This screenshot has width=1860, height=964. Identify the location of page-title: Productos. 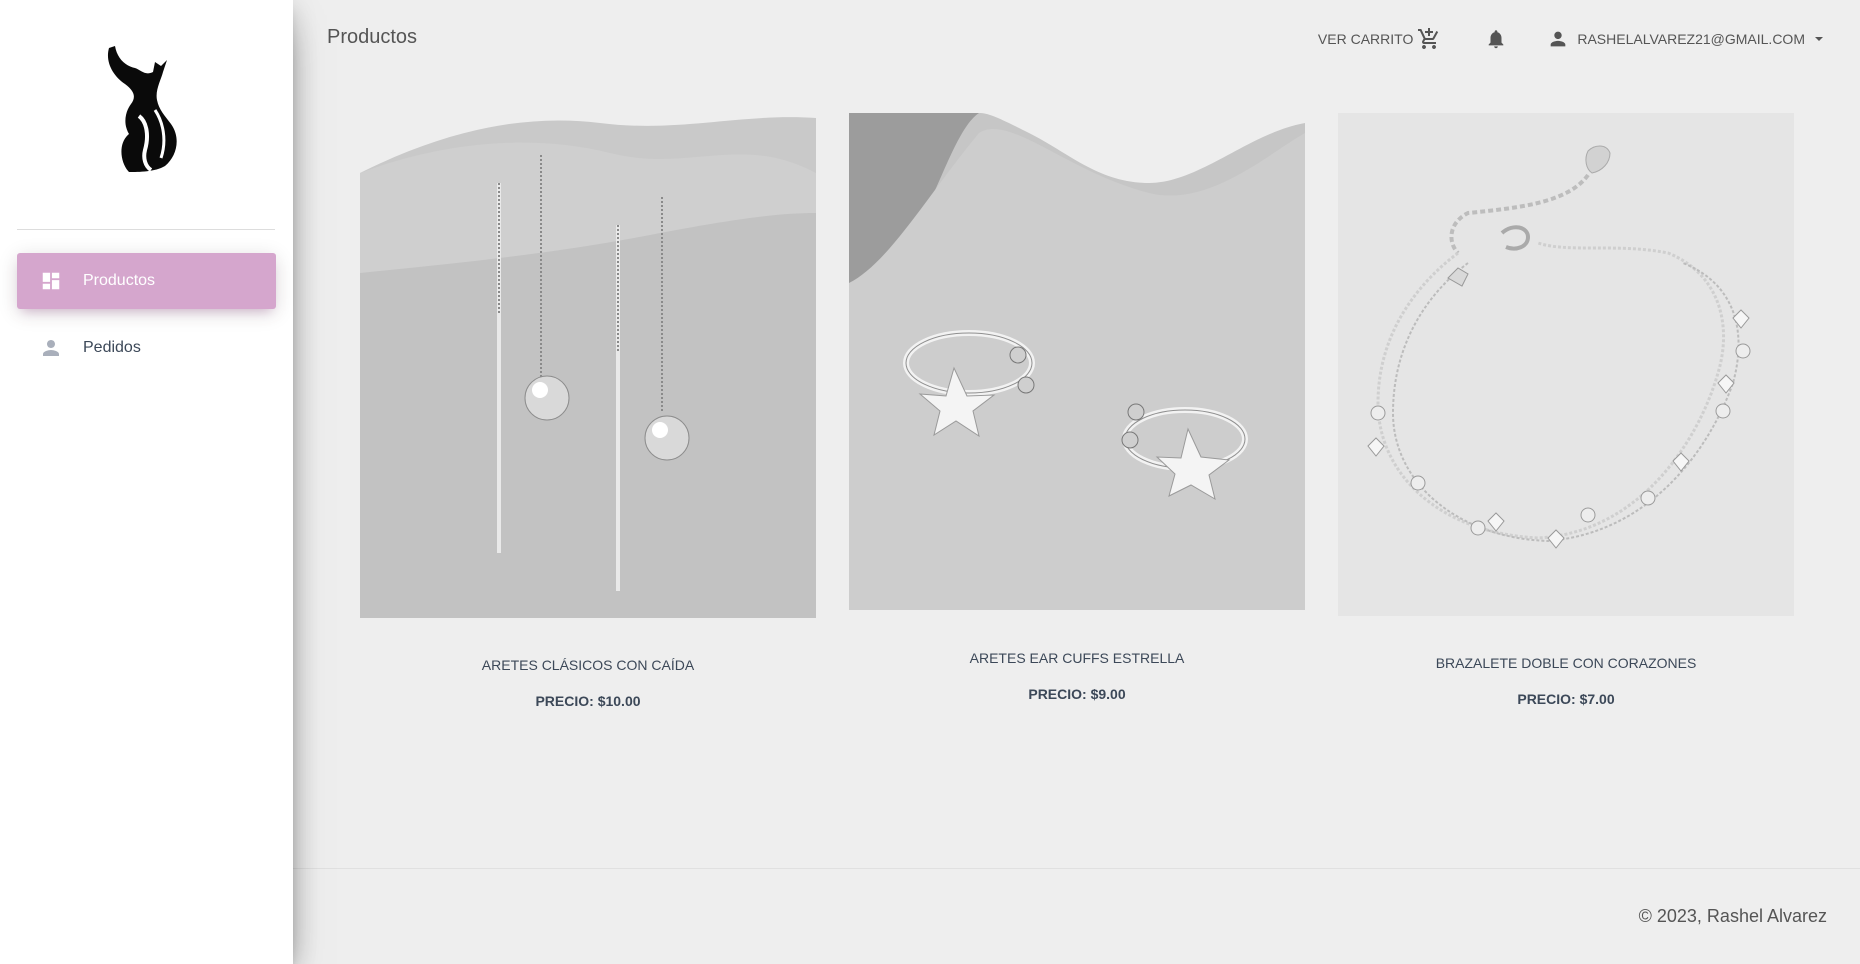
(372, 37).